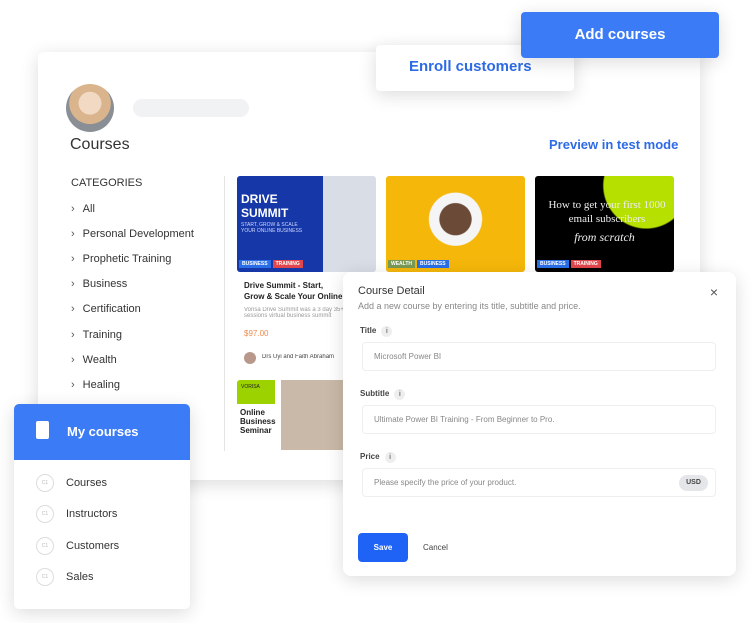 This screenshot has width=752, height=623. Describe the element at coordinates (265, 206) in the screenshot. I see `card-image-text: DRIVE SUMMIT` at that location.